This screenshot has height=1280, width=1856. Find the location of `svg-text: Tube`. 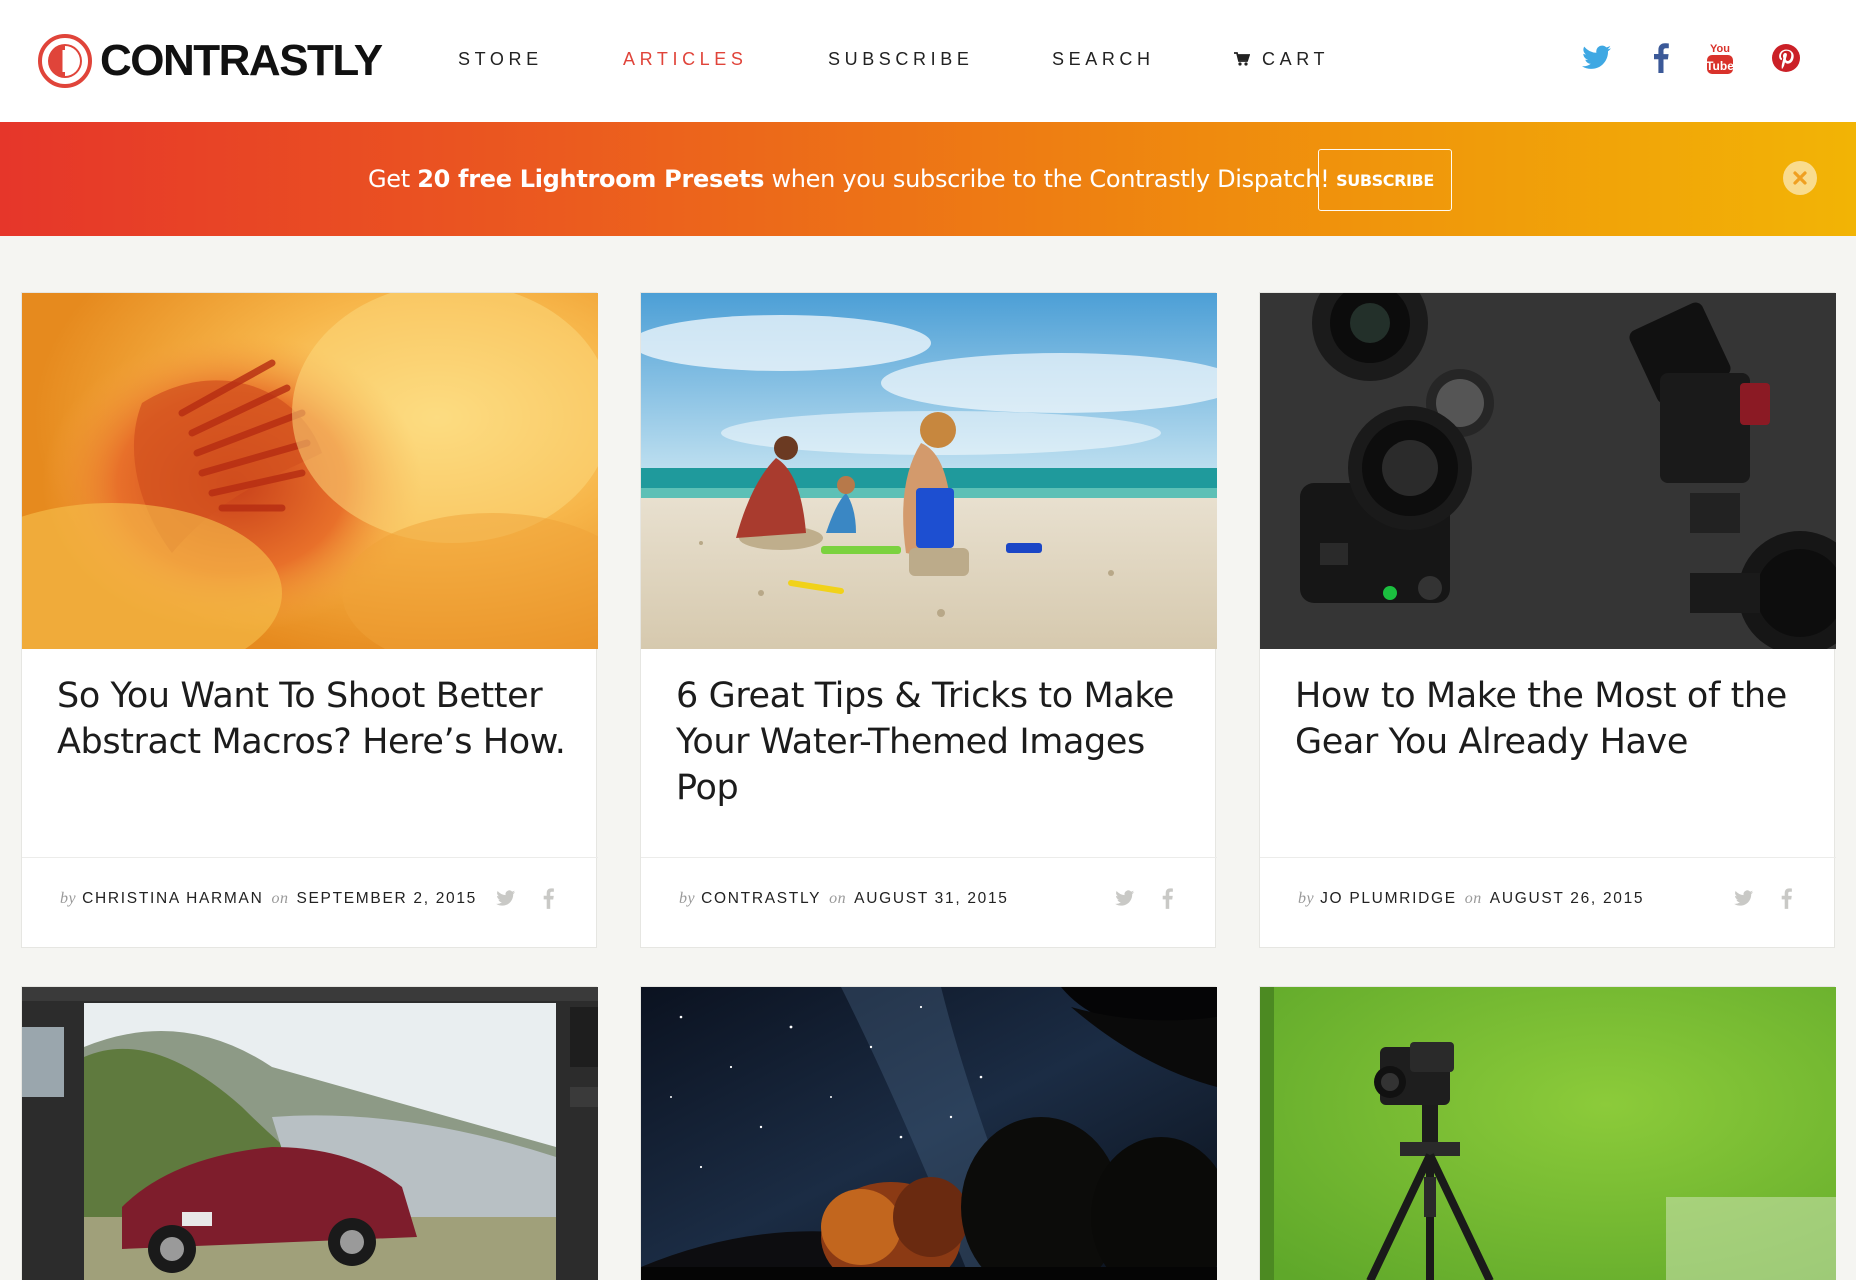

svg-text: Tube is located at coordinates (1720, 66).